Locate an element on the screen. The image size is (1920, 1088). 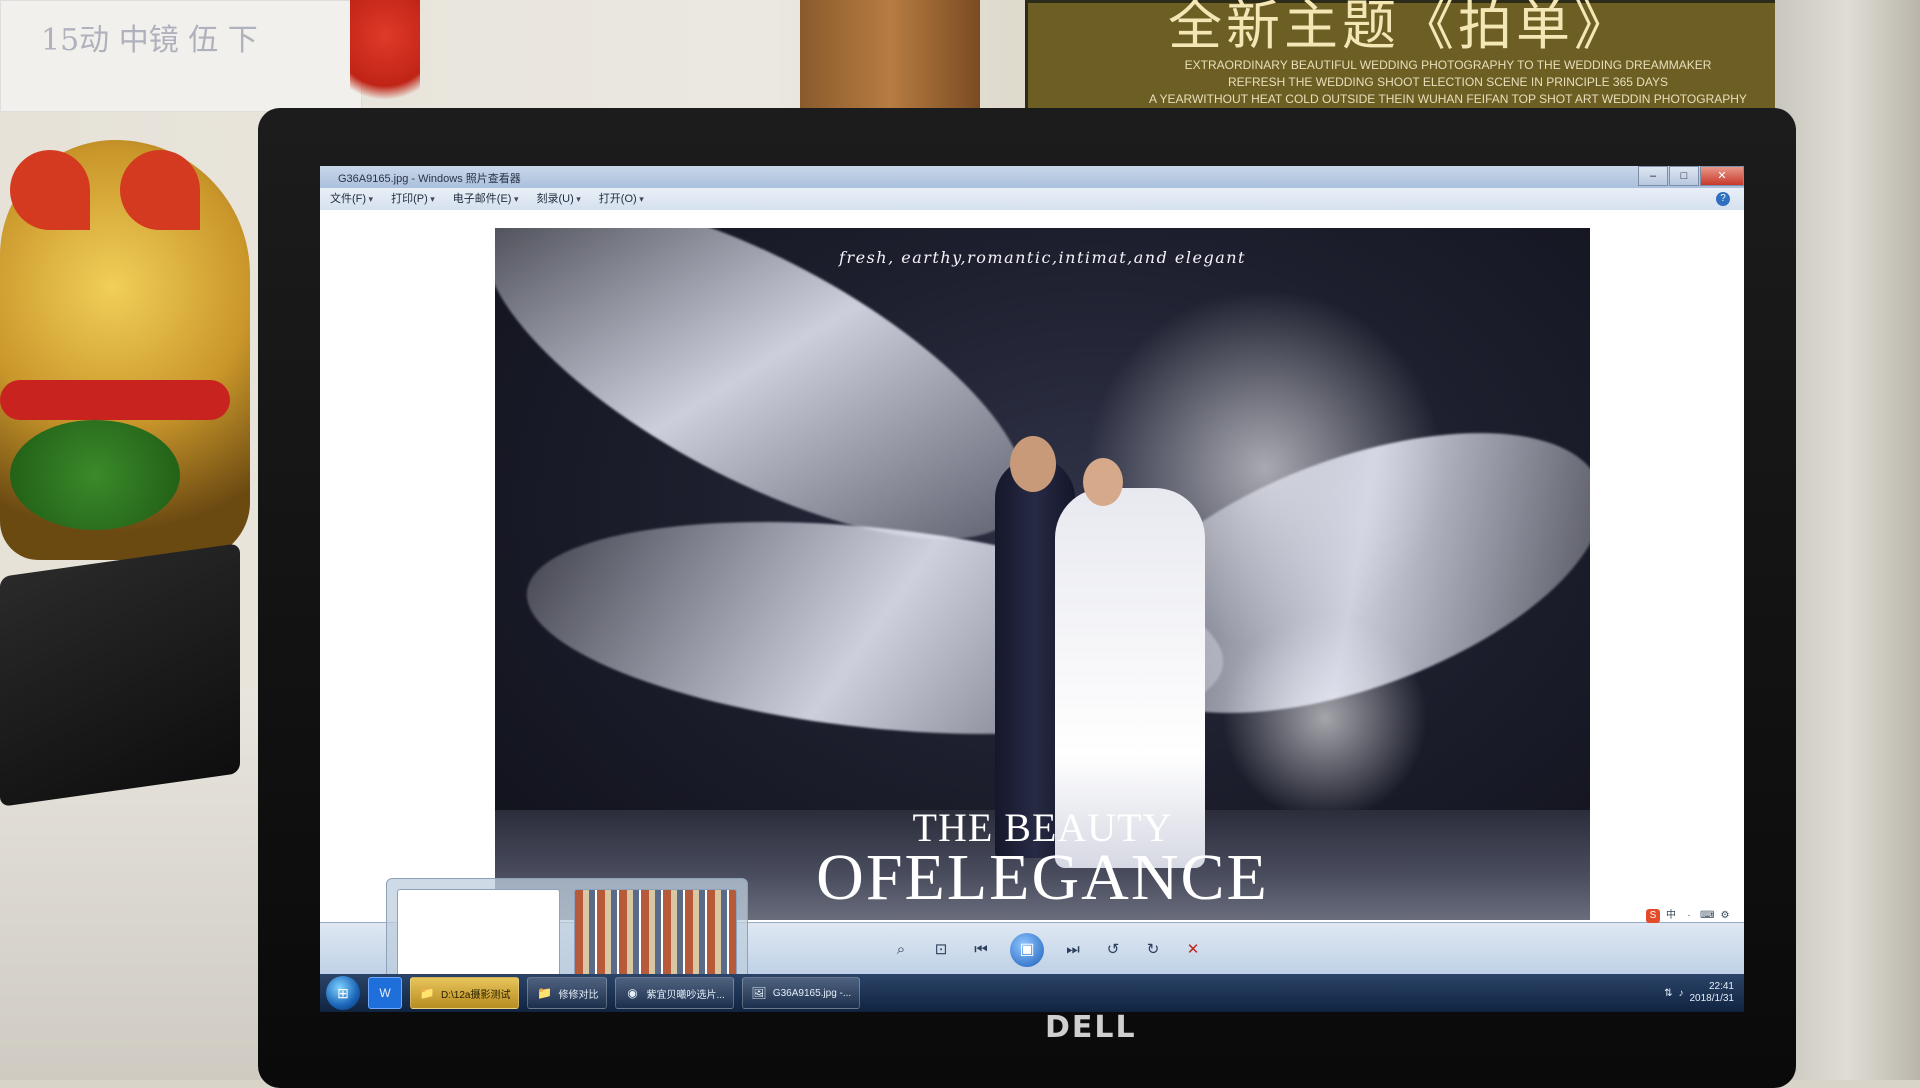
zoom-icon: ⌕ is located at coordinates (901, 950).